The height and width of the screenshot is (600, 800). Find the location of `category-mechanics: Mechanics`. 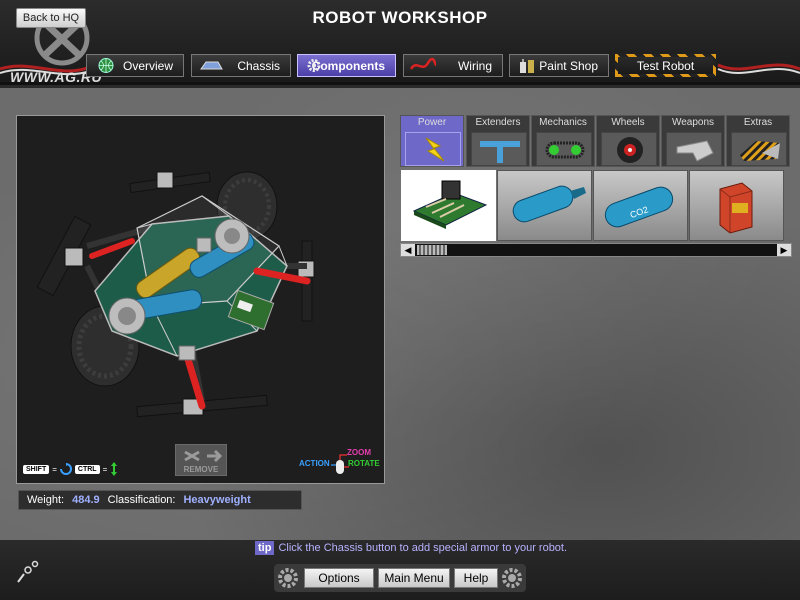

category-mechanics: Mechanics is located at coordinates (563, 141).